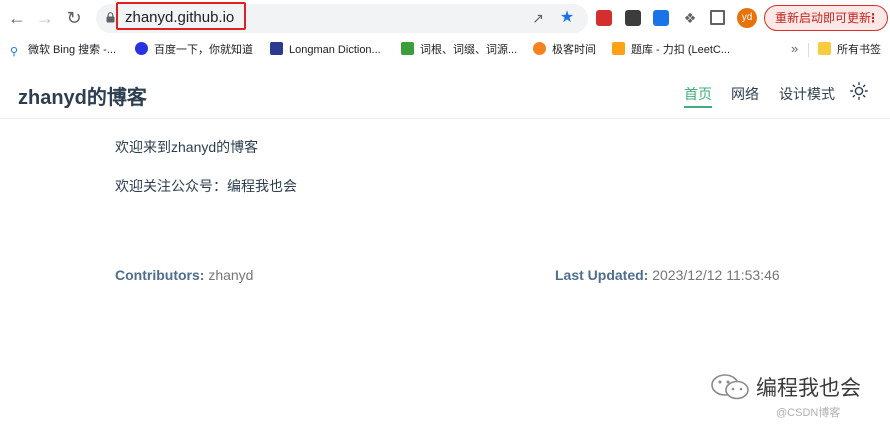 This screenshot has width=890, height=426. Describe the element at coordinates (110, 17) in the screenshot. I see `lock-icon` at that location.